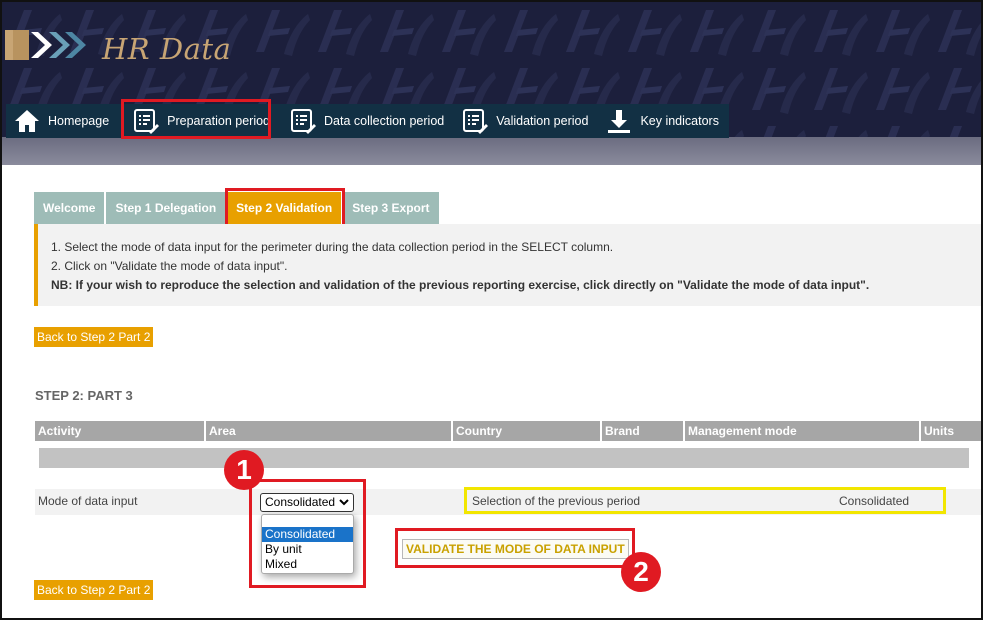 The width and height of the screenshot is (983, 620). What do you see at coordinates (69, 208) in the screenshot?
I see `tab-welcome: Welcome` at bounding box center [69, 208].